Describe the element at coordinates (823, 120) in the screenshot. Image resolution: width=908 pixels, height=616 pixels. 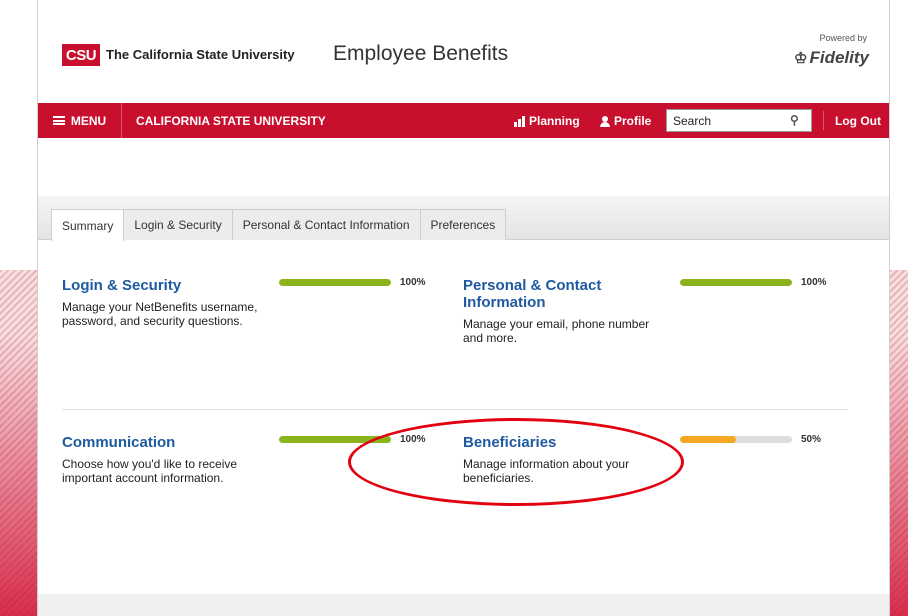
I see `nav-divider` at that location.